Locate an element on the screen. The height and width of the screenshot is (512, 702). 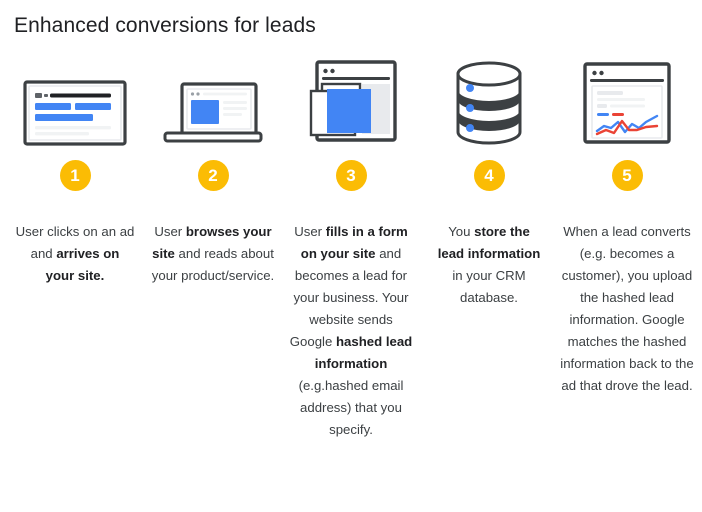
web-form-window-icon is located at coordinates (351, 102).